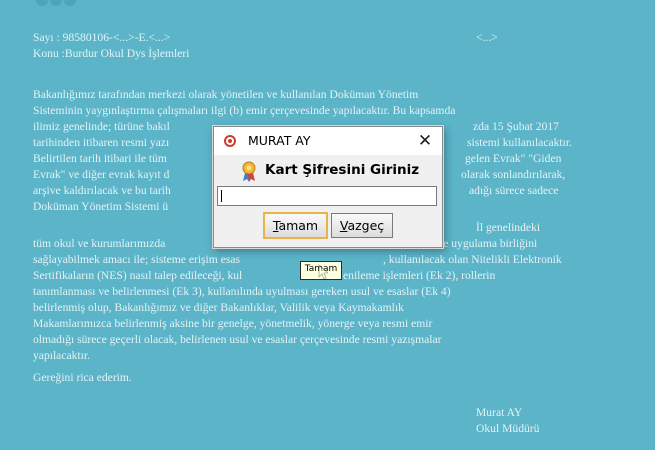 The height and width of the screenshot is (450, 655). I want to click on sayi-line: Sayı : 98580106-<...>-E.<...>, so click(102, 37).